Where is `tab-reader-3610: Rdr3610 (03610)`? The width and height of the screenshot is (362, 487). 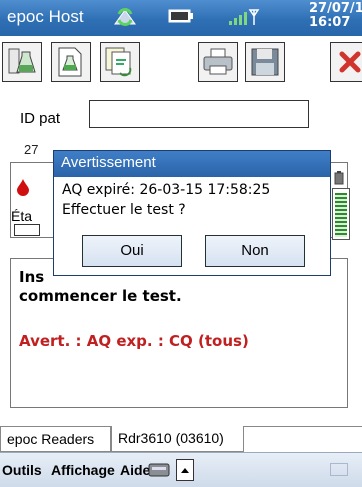 tab-reader-3610: Rdr3610 (03610) is located at coordinates (177, 439).